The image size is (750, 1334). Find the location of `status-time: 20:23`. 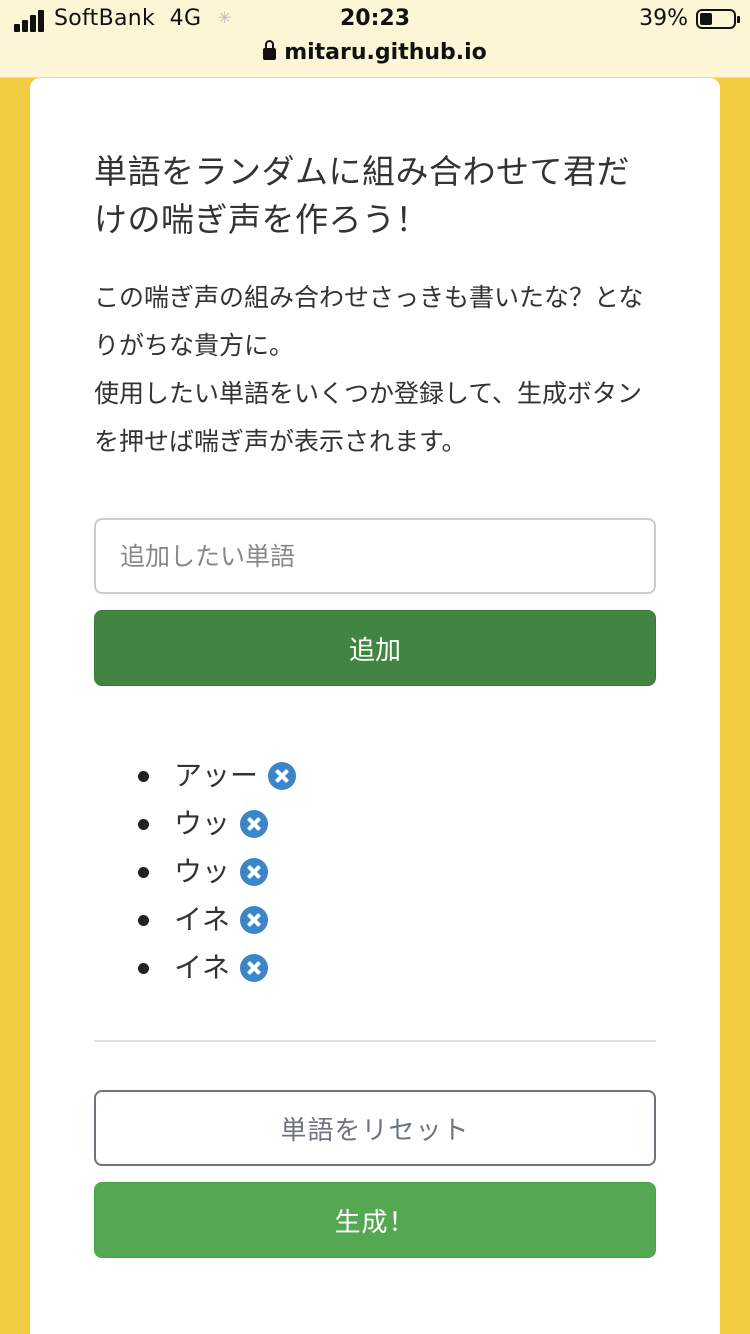

status-time: 20:23 is located at coordinates (375, 18).